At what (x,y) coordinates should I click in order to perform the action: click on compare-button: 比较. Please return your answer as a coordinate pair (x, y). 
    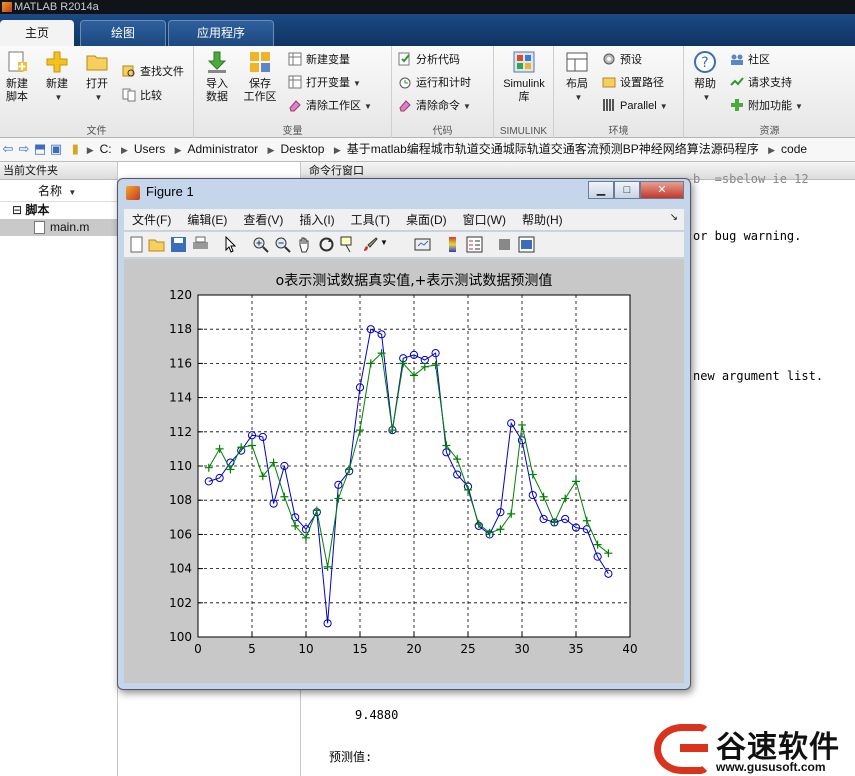
    Looking at the image, I should click on (142, 96).